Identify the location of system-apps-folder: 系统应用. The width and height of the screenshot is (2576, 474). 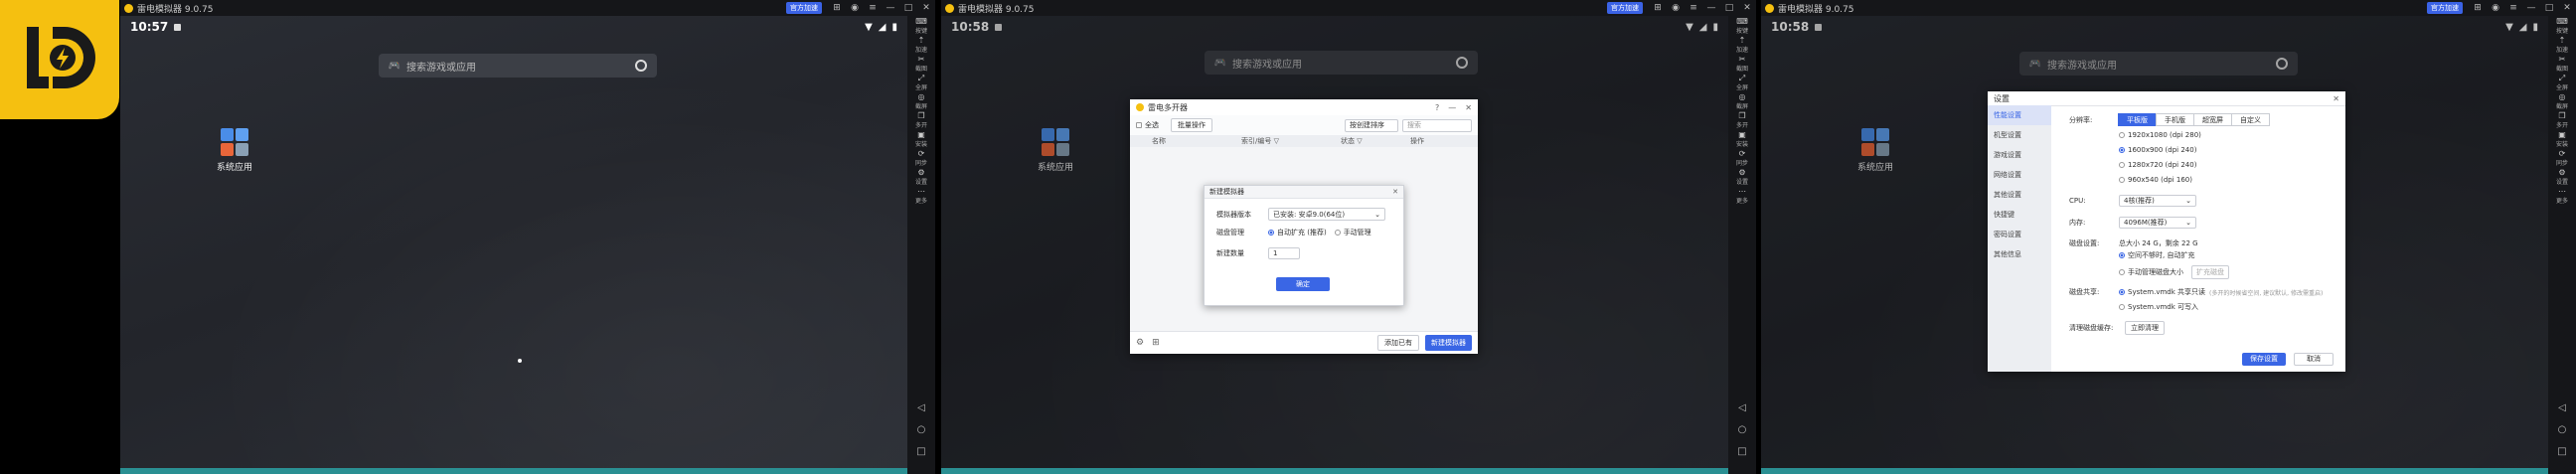
(234, 150).